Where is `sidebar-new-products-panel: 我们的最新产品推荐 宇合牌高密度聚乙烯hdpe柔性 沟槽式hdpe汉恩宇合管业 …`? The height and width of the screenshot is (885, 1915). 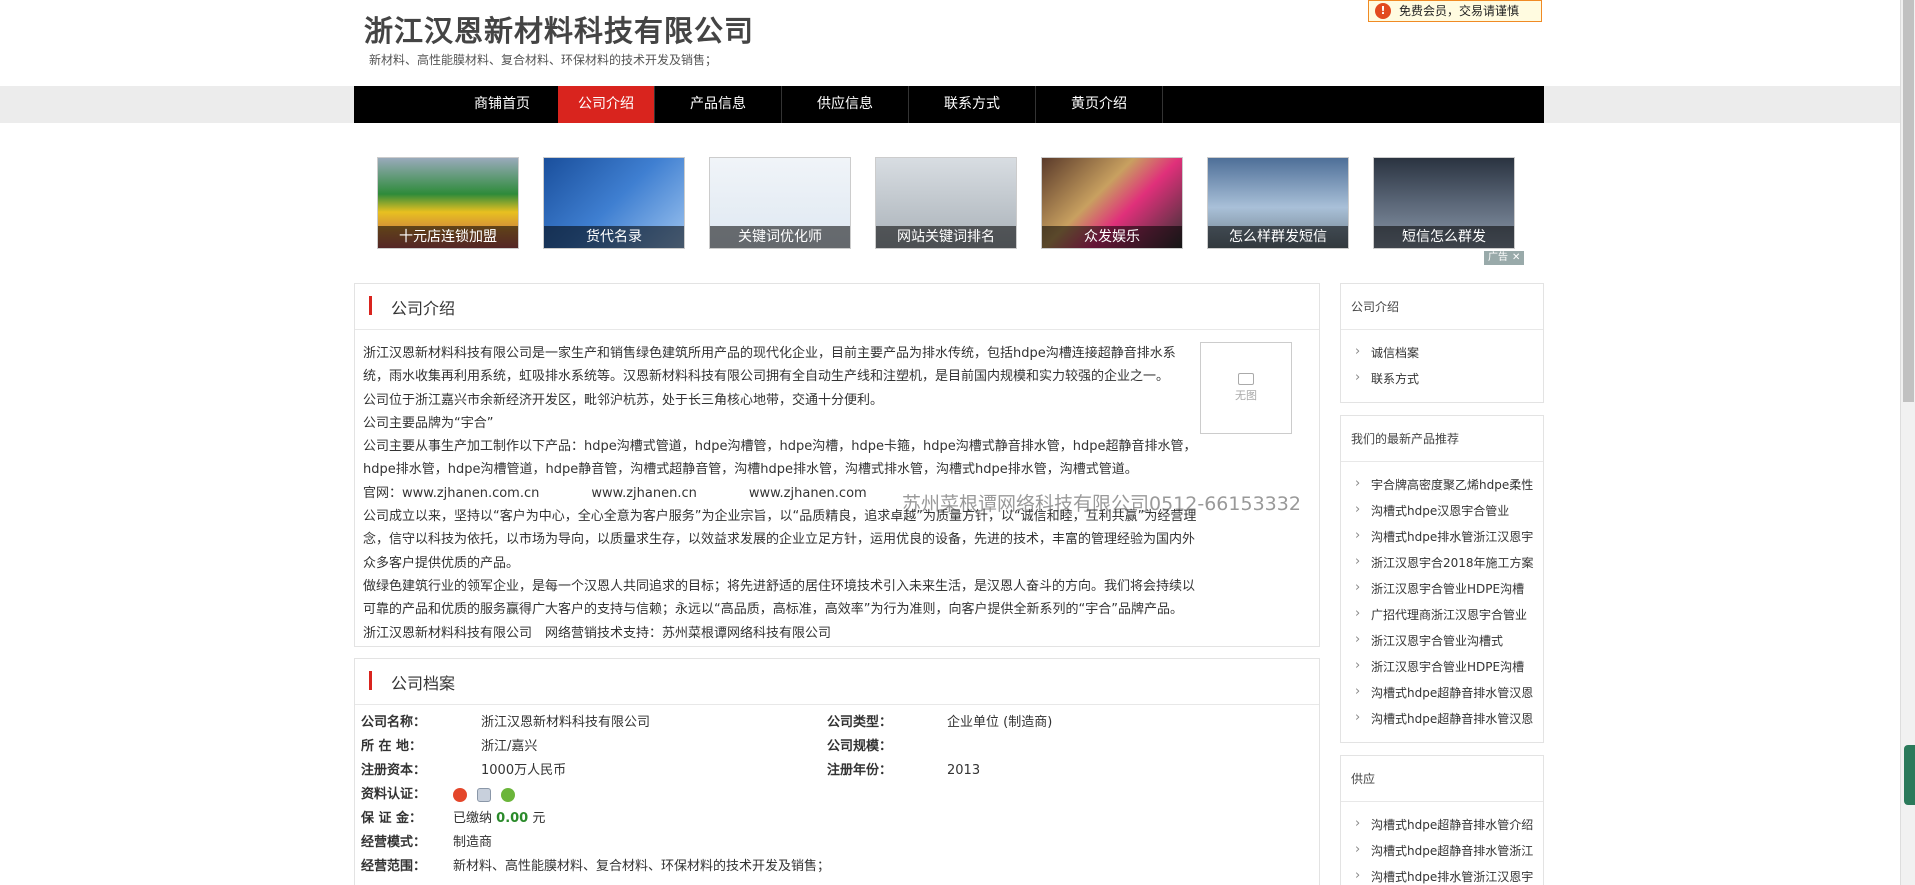 sidebar-new-products-panel: 我们的最新产品推荐 宇合牌高密度聚乙烯hdpe柔性 沟槽式hdpe汉恩宇合管业 … is located at coordinates (1442, 579).